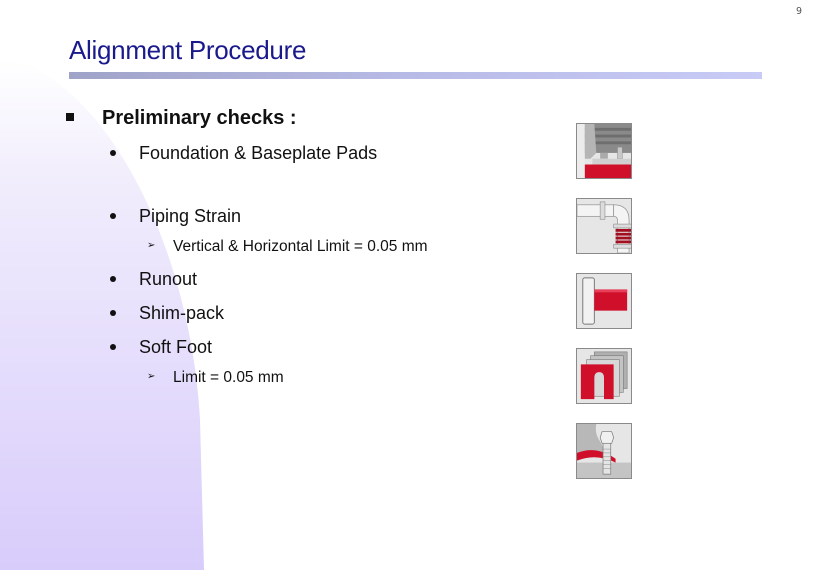 The image size is (819, 570). I want to click on sub-item-piping-limit: ➢ Vertical & Horizontal Limit = 0.05 mm, so click(287, 247).